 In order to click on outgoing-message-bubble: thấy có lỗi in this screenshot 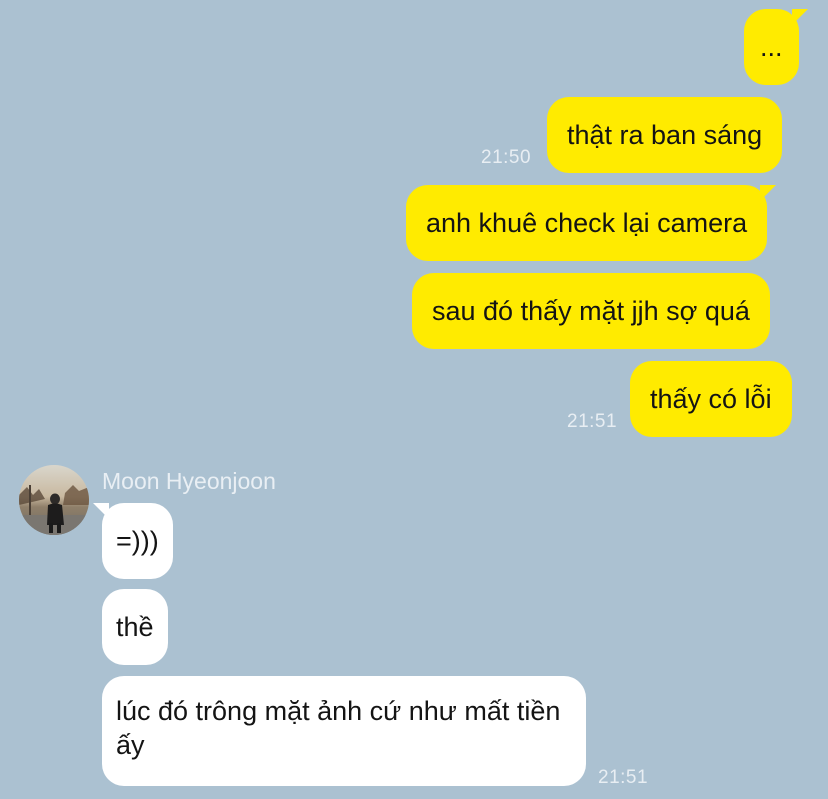, I will do `click(711, 399)`.